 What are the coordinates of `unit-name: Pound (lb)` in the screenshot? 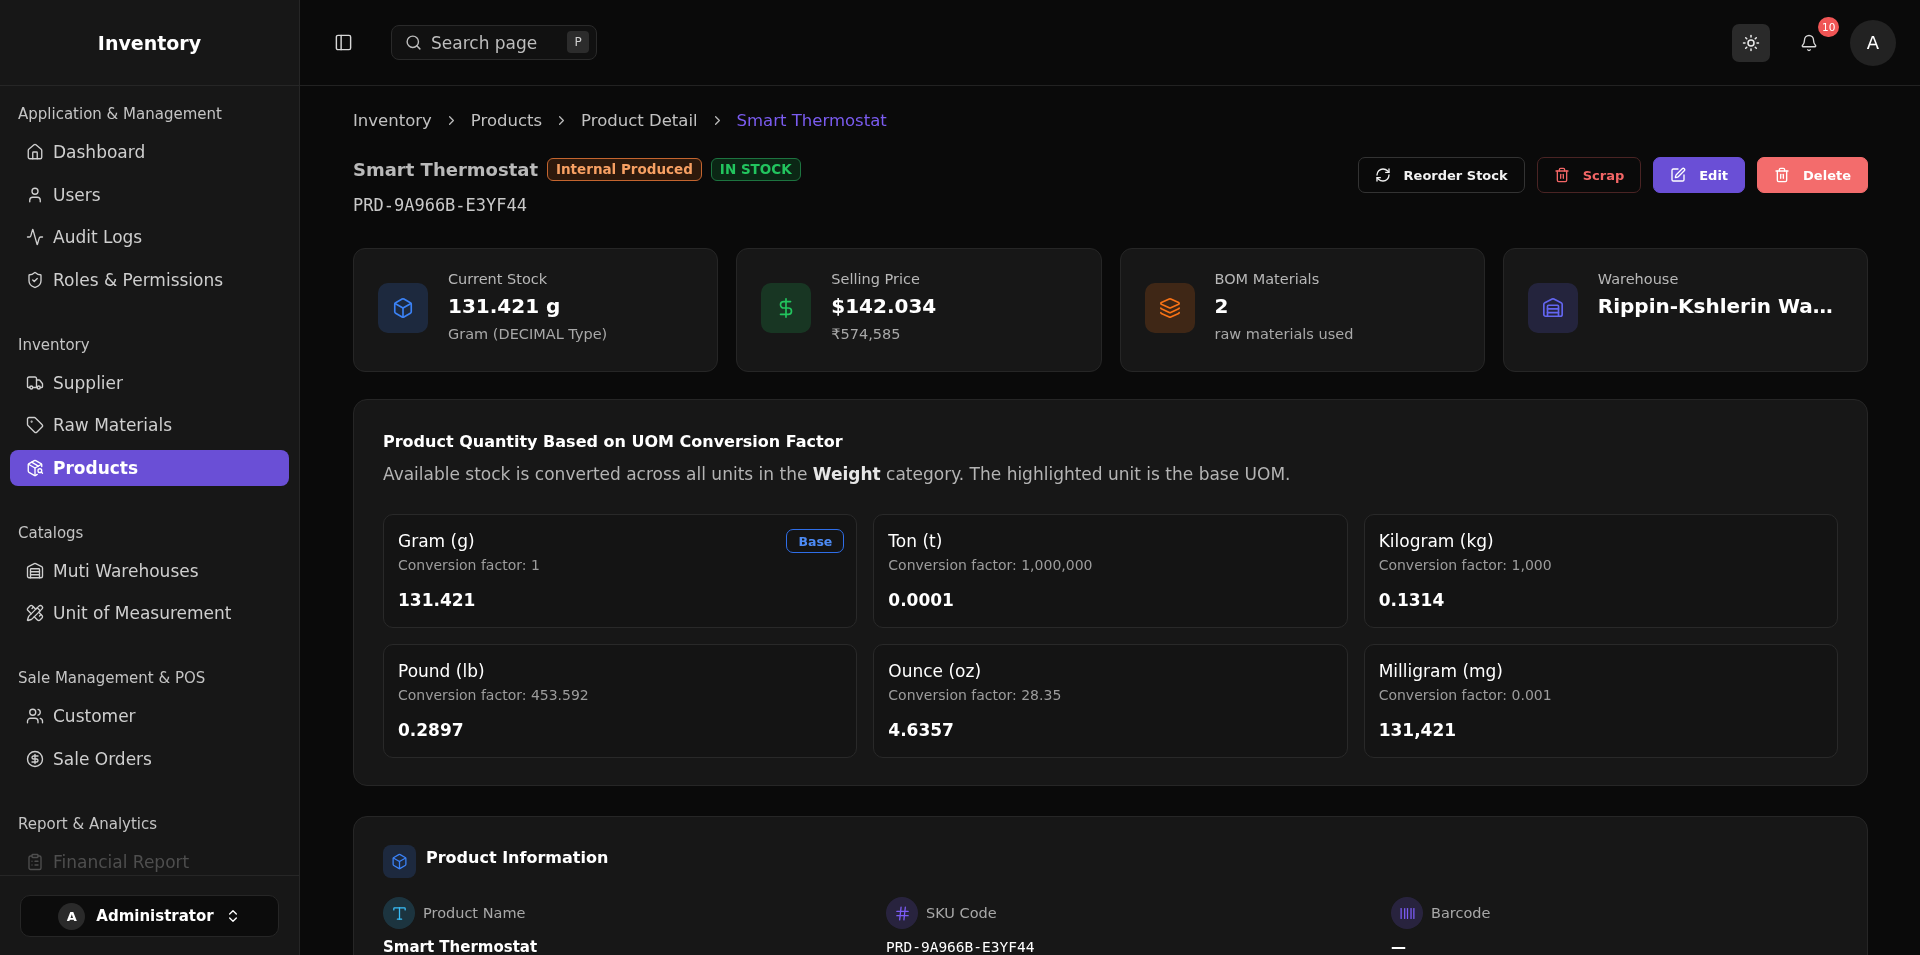 It's located at (441, 671).